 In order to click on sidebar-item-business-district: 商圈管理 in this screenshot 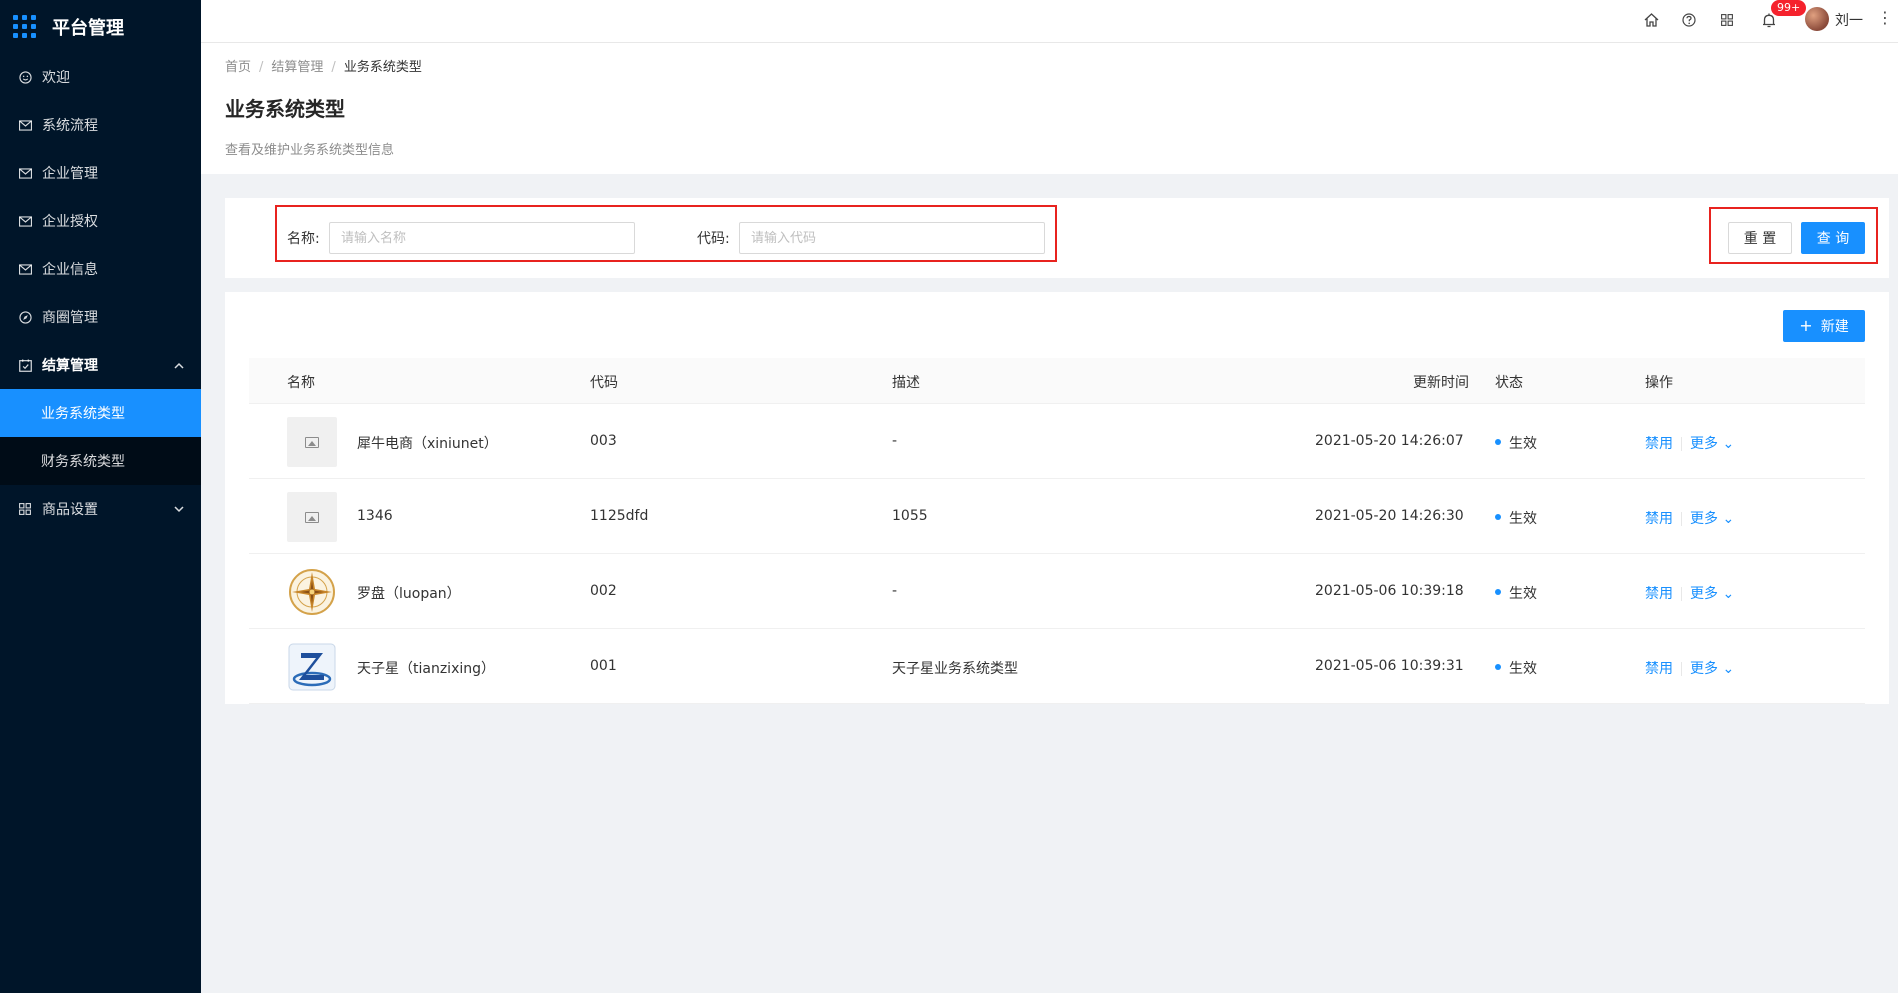, I will do `click(100, 317)`.